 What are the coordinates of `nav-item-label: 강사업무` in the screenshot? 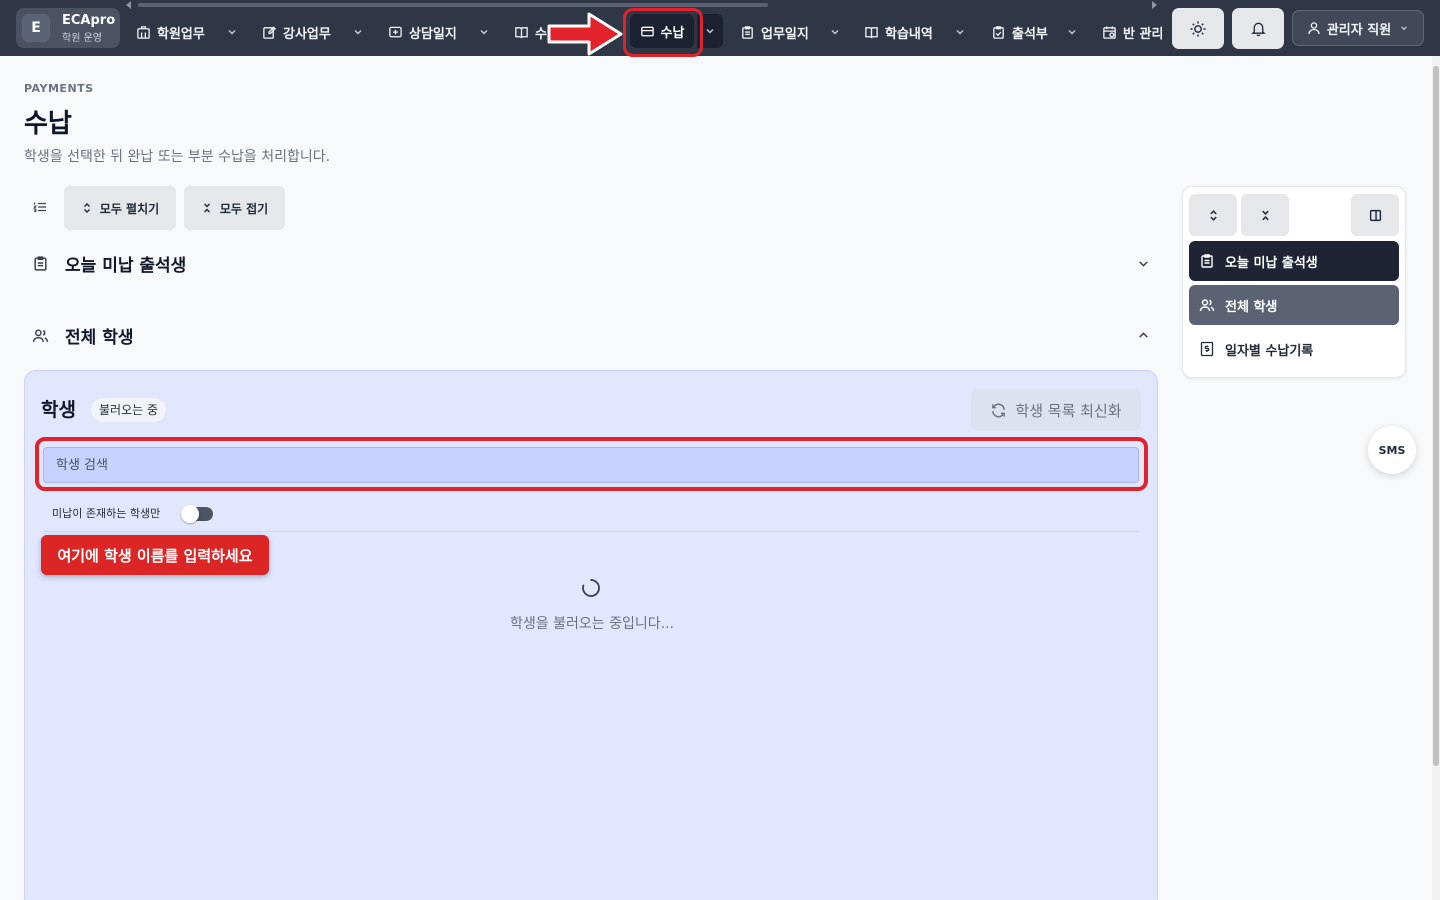 It's located at (307, 34).